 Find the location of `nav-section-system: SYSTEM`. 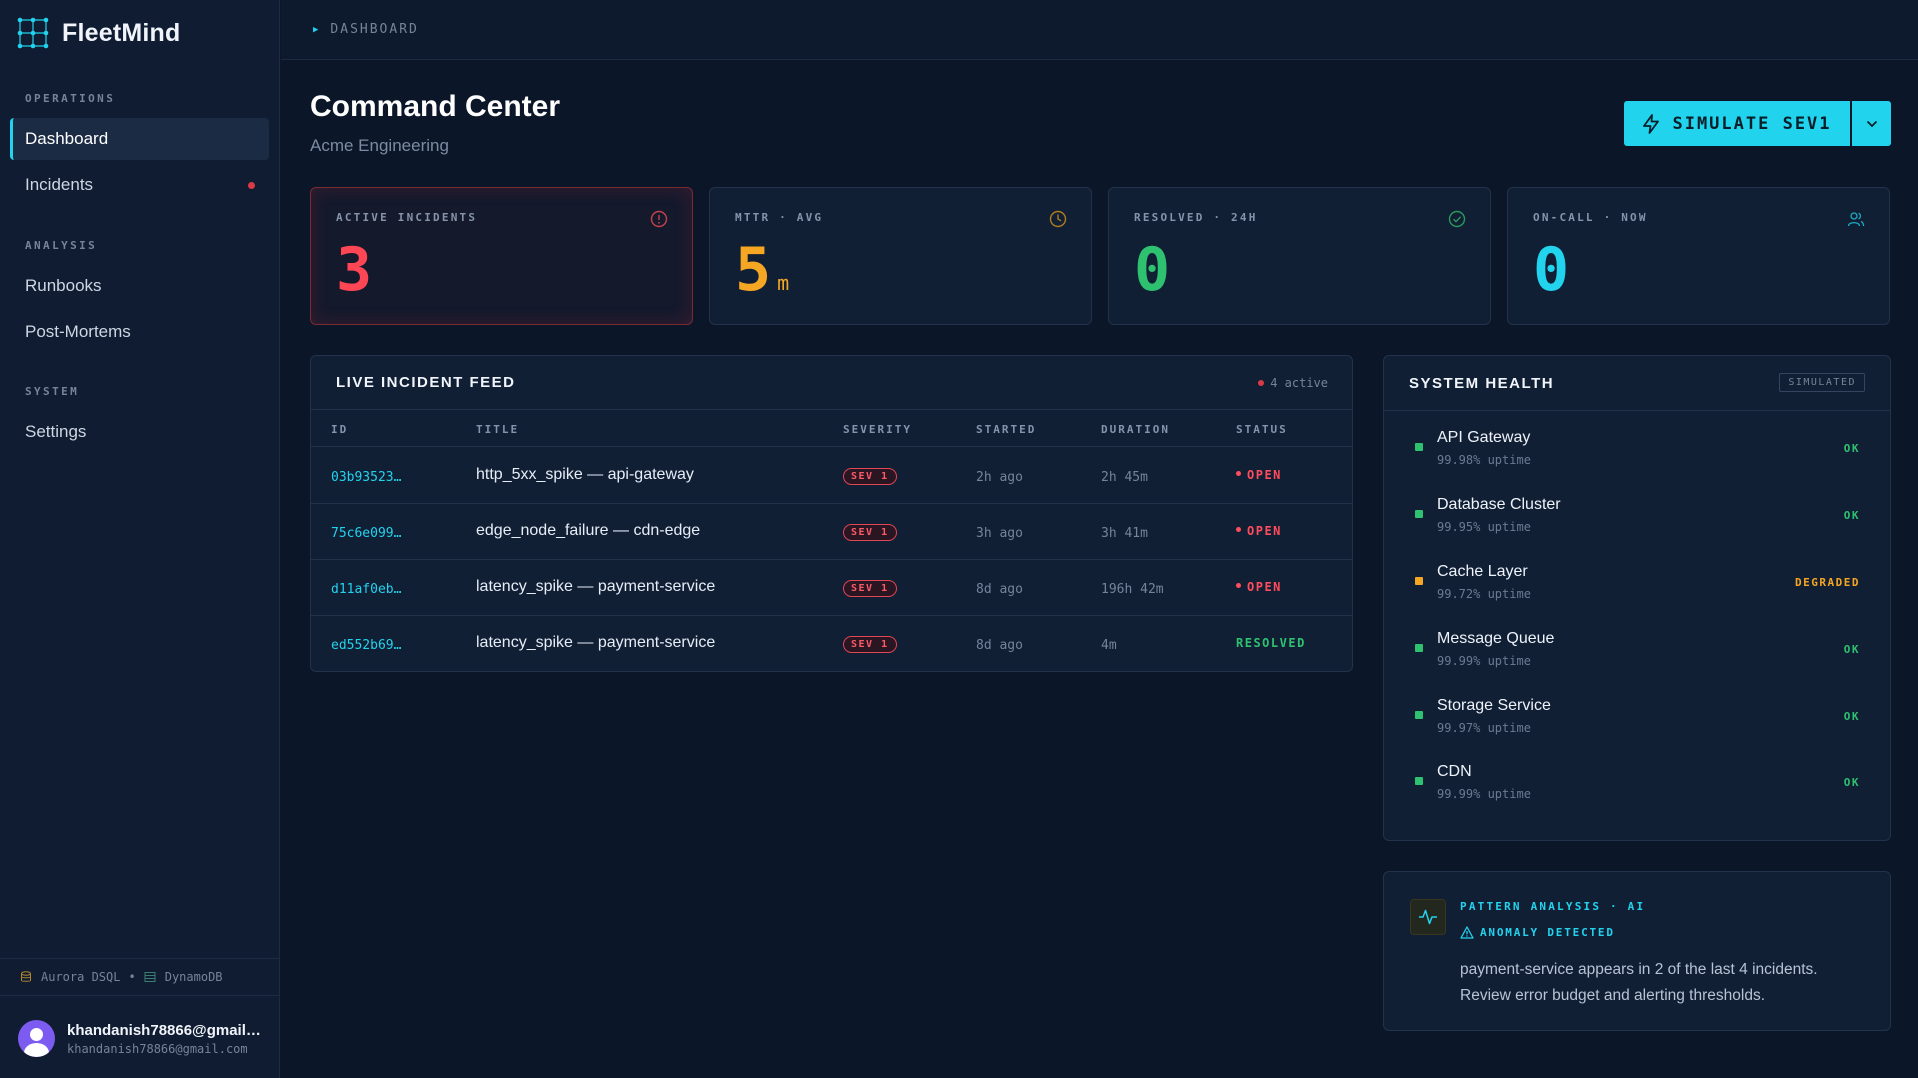

nav-section-system: SYSTEM is located at coordinates (52, 391).